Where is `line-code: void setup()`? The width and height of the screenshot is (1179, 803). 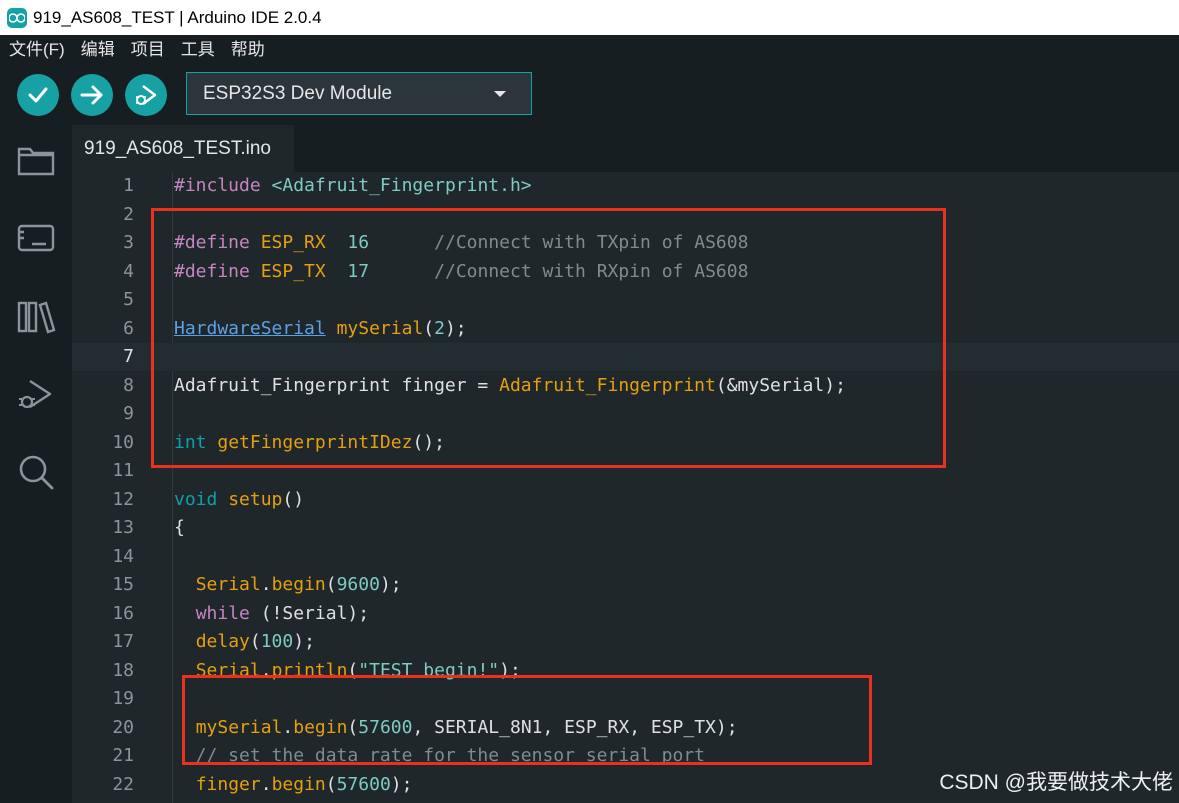
line-code: void setup() is located at coordinates (239, 499).